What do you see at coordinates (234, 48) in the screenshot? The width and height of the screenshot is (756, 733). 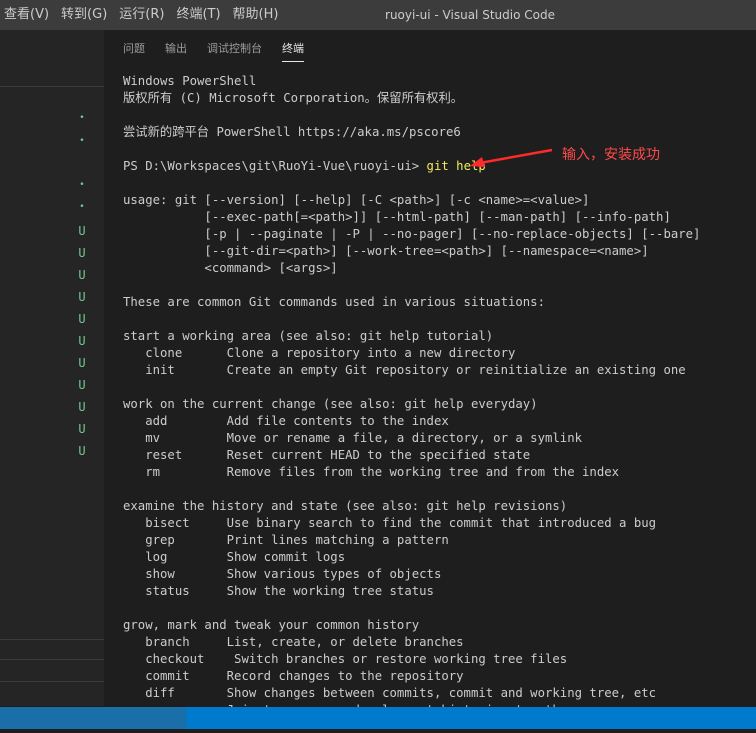 I see `panel-tab: 调试控制台` at bounding box center [234, 48].